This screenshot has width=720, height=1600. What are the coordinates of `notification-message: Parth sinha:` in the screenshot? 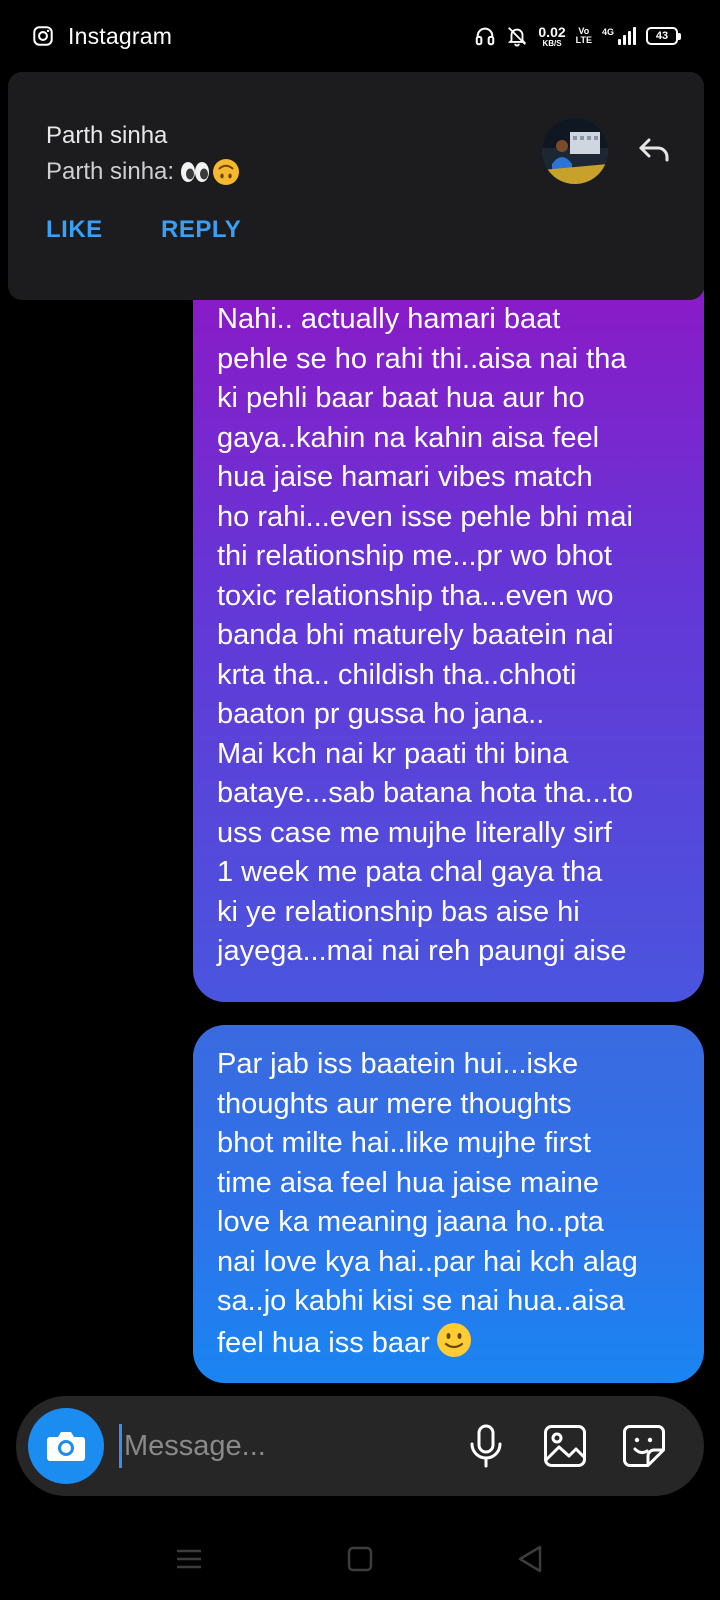 It's located at (143, 172).